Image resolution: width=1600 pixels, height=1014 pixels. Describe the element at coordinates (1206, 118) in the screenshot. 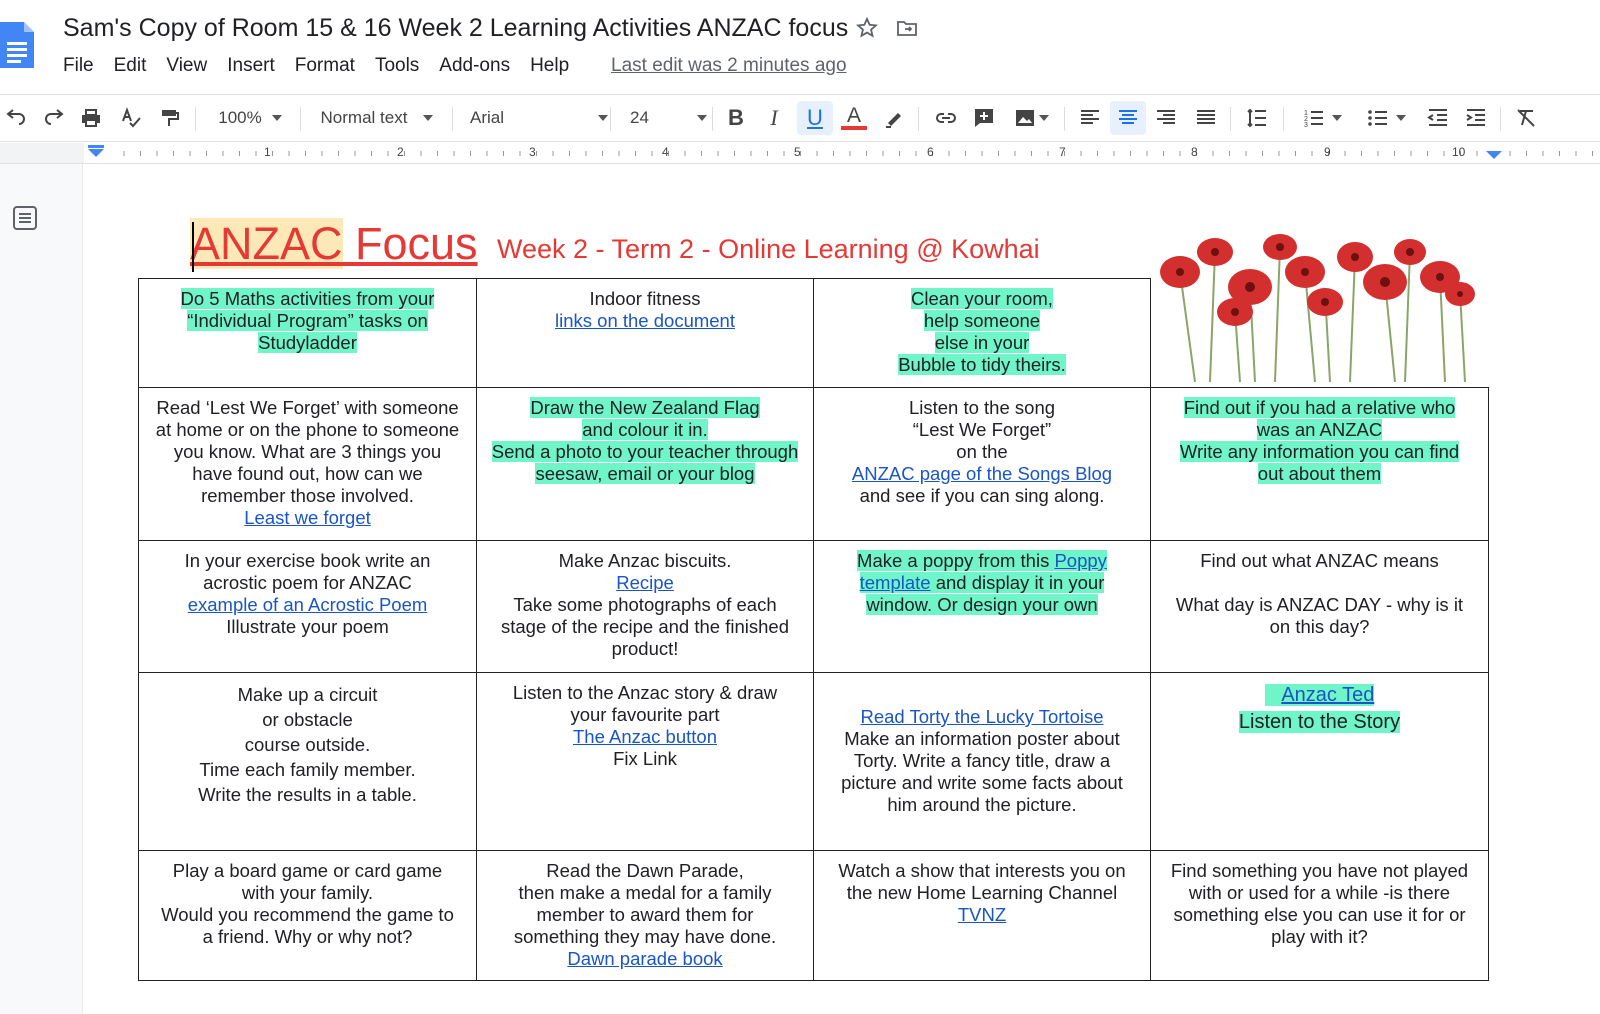

I see `justify-button` at that location.